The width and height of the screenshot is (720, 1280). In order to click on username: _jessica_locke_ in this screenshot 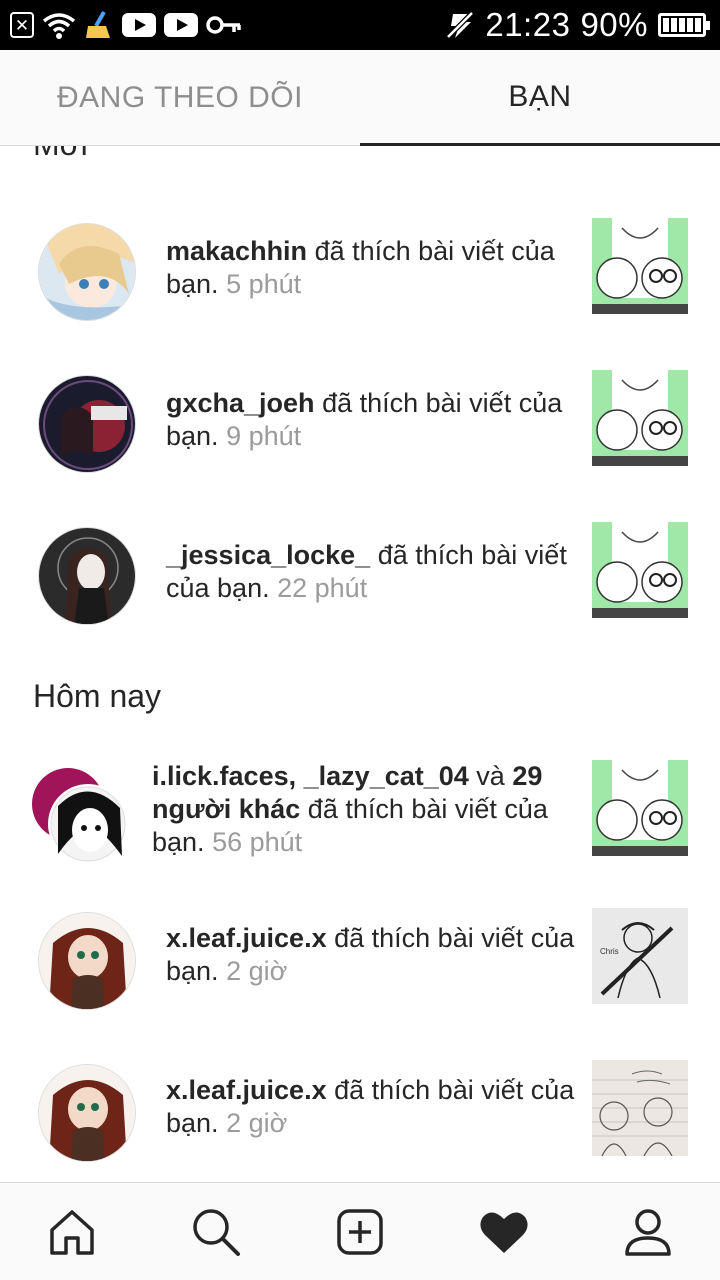, I will do `click(268, 555)`.